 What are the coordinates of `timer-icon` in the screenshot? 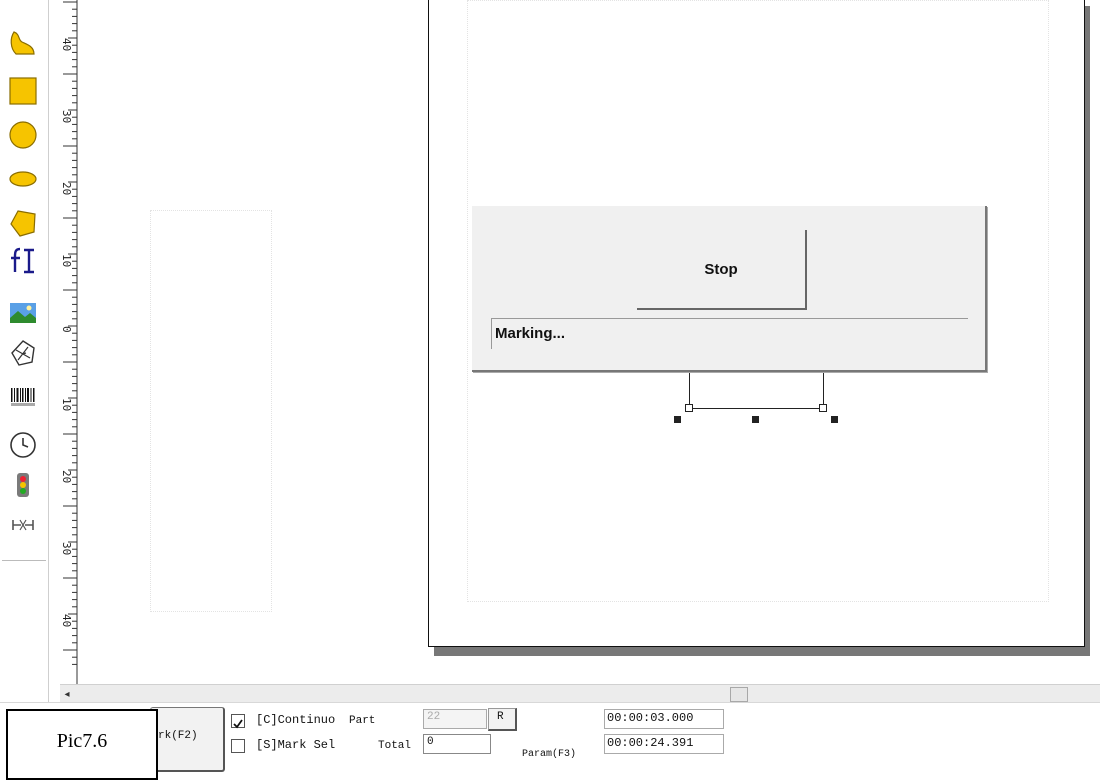 It's located at (23, 445).